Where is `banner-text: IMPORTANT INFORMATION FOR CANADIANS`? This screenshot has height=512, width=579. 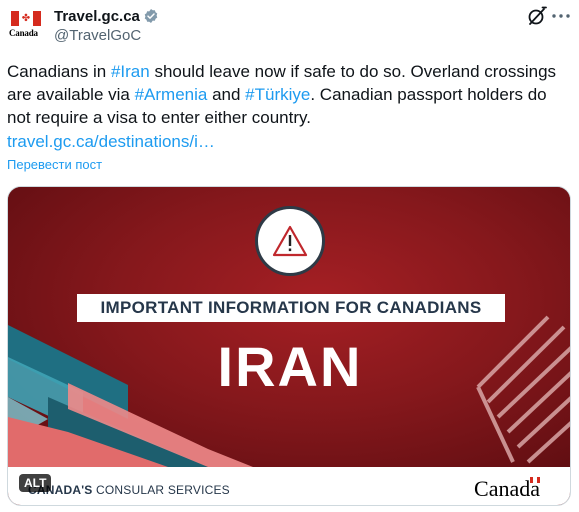
banner-text: IMPORTANT INFORMATION FOR CANADIANS is located at coordinates (291, 307).